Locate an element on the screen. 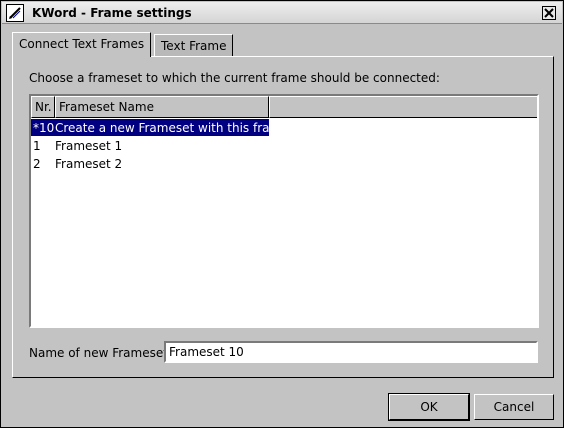  row-nr: *10 is located at coordinates (44, 128).